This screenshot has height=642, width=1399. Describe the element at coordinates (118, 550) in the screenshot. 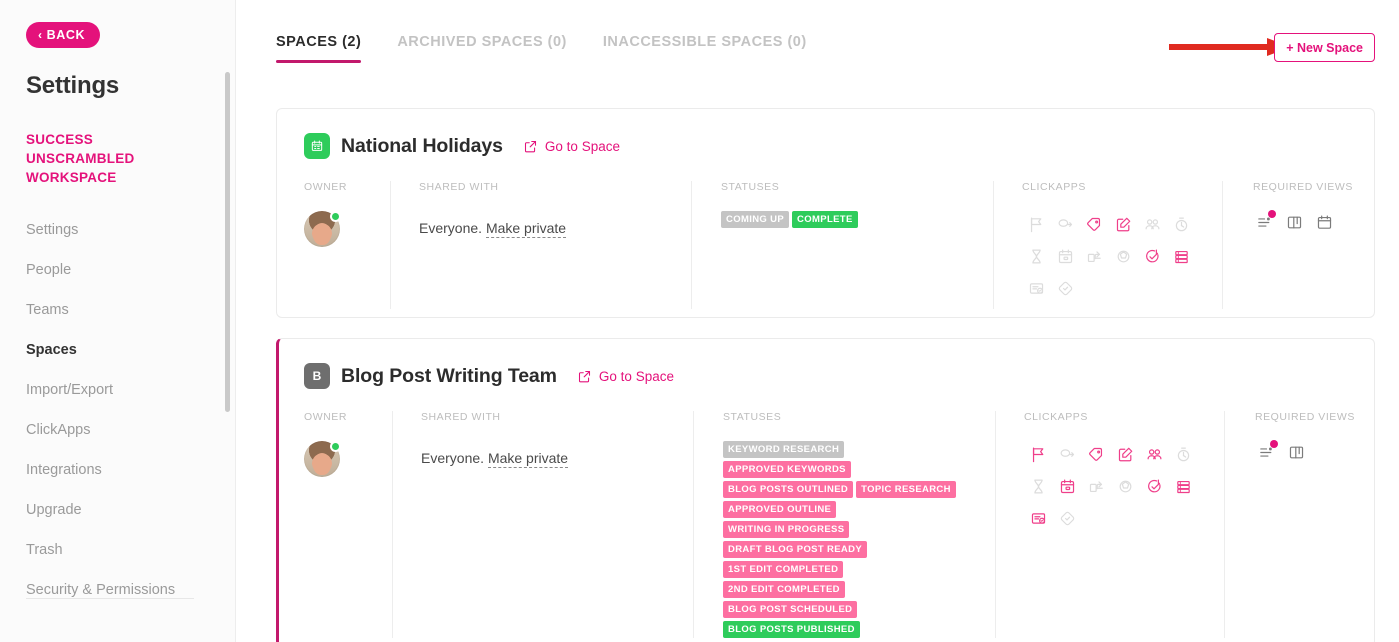

I see `sidebar-item-trash: Trash` at that location.